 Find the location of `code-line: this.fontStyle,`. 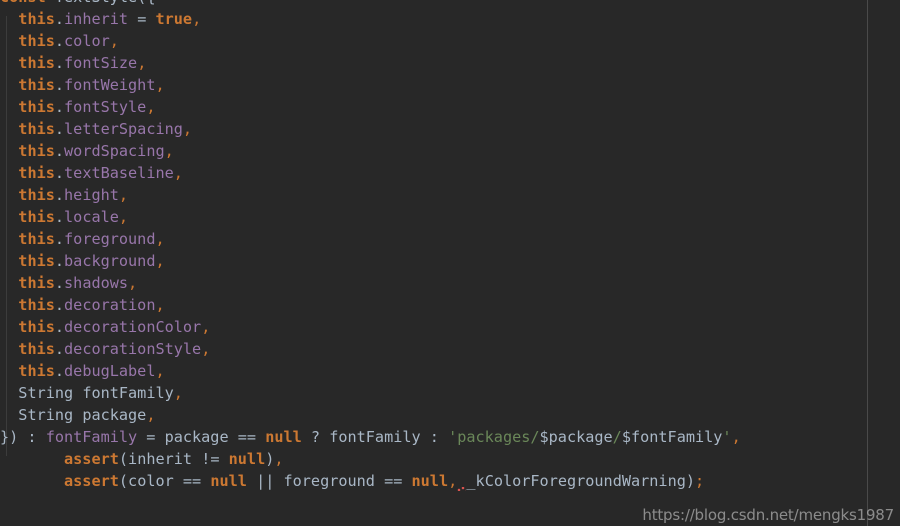

code-line: this.fontStyle, is located at coordinates (450, 107).